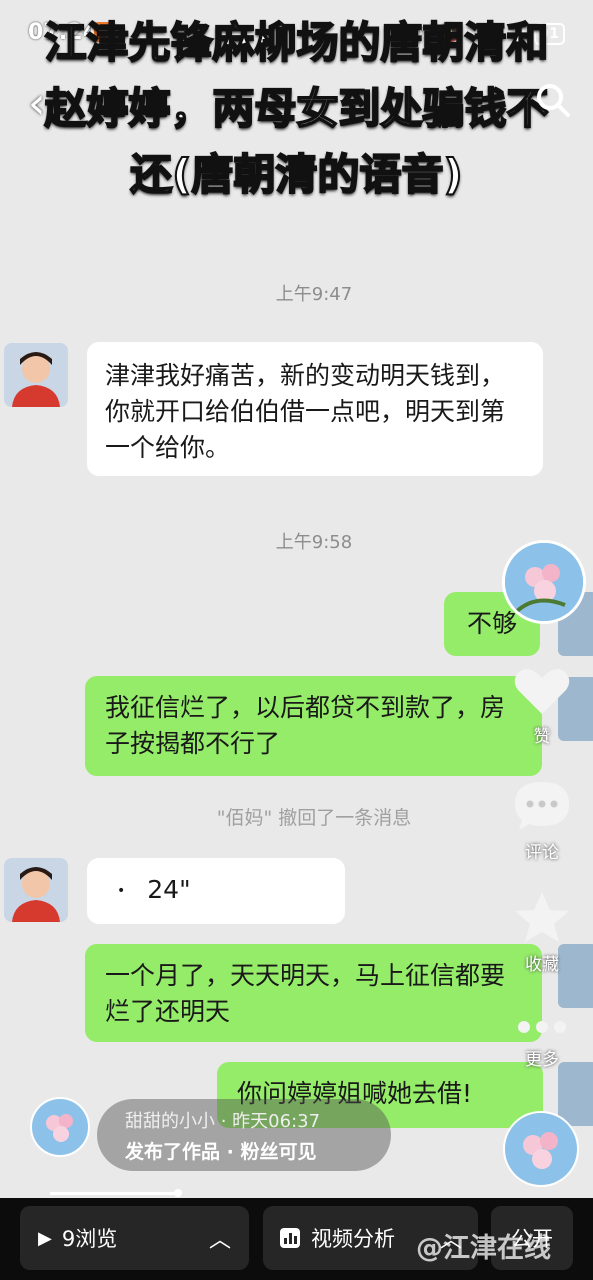  What do you see at coordinates (541, 1149) in the screenshot?
I see `music-disc-avatar` at bounding box center [541, 1149].